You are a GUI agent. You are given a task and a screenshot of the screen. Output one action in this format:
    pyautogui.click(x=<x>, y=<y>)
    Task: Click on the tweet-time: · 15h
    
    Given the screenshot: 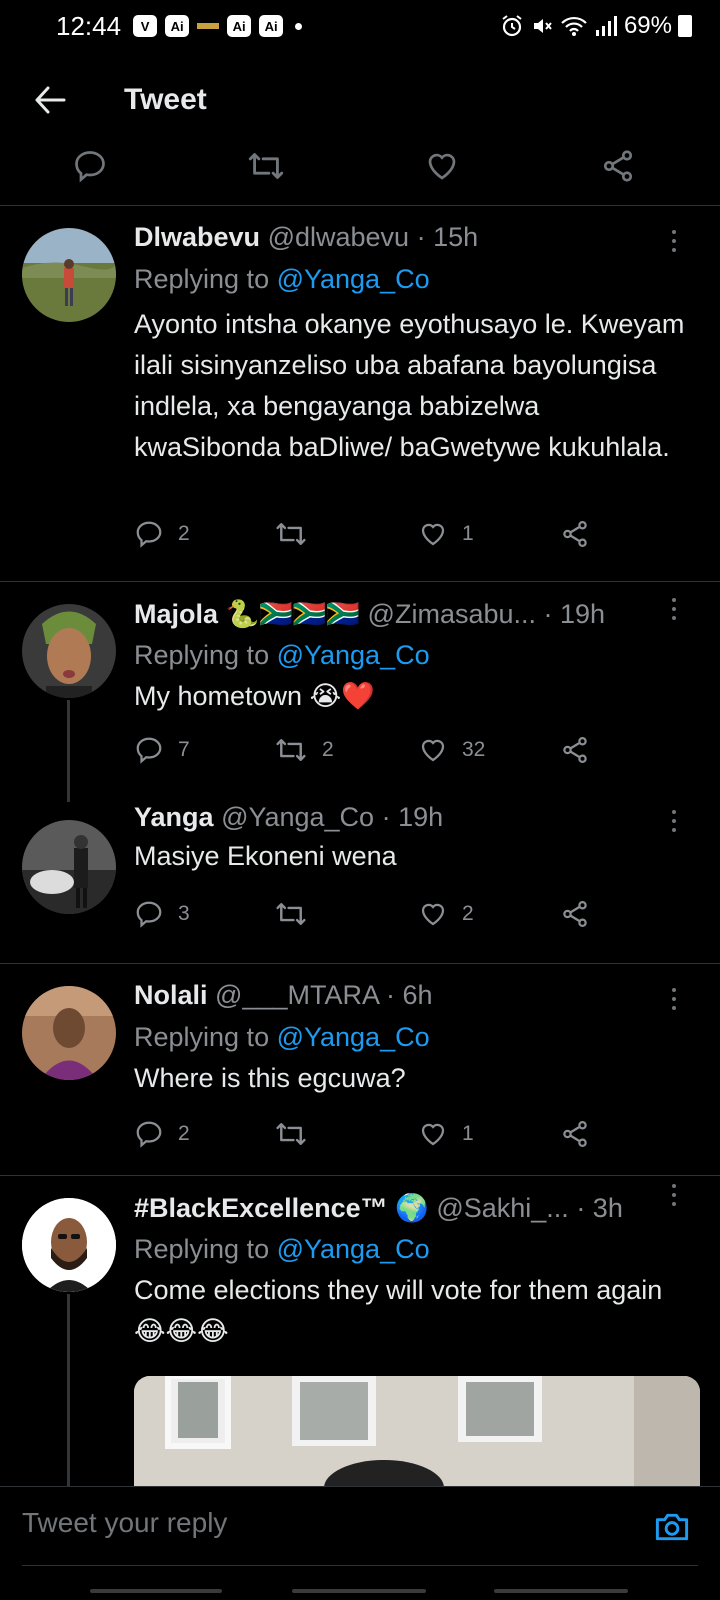 What is the action you would take?
    pyautogui.click(x=447, y=237)
    